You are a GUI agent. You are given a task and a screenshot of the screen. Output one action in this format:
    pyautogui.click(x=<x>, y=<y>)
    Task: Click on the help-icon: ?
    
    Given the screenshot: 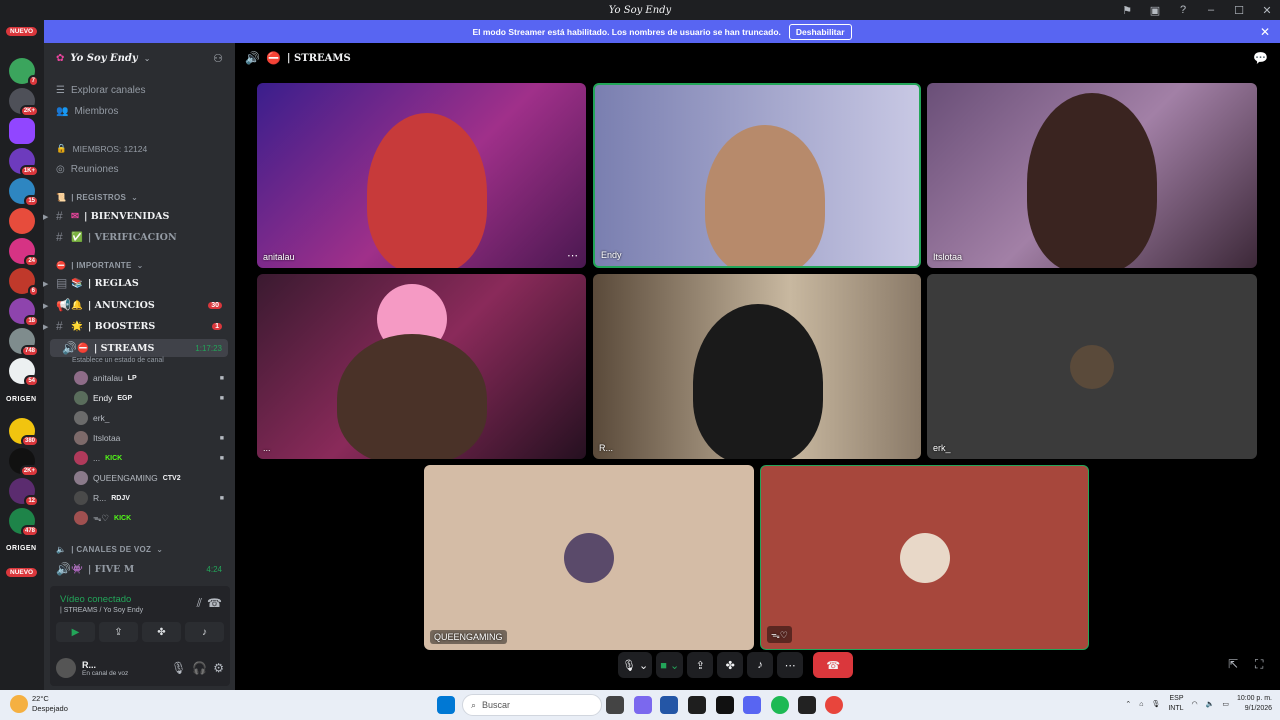 What is the action you would take?
    pyautogui.click(x=1183, y=10)
    